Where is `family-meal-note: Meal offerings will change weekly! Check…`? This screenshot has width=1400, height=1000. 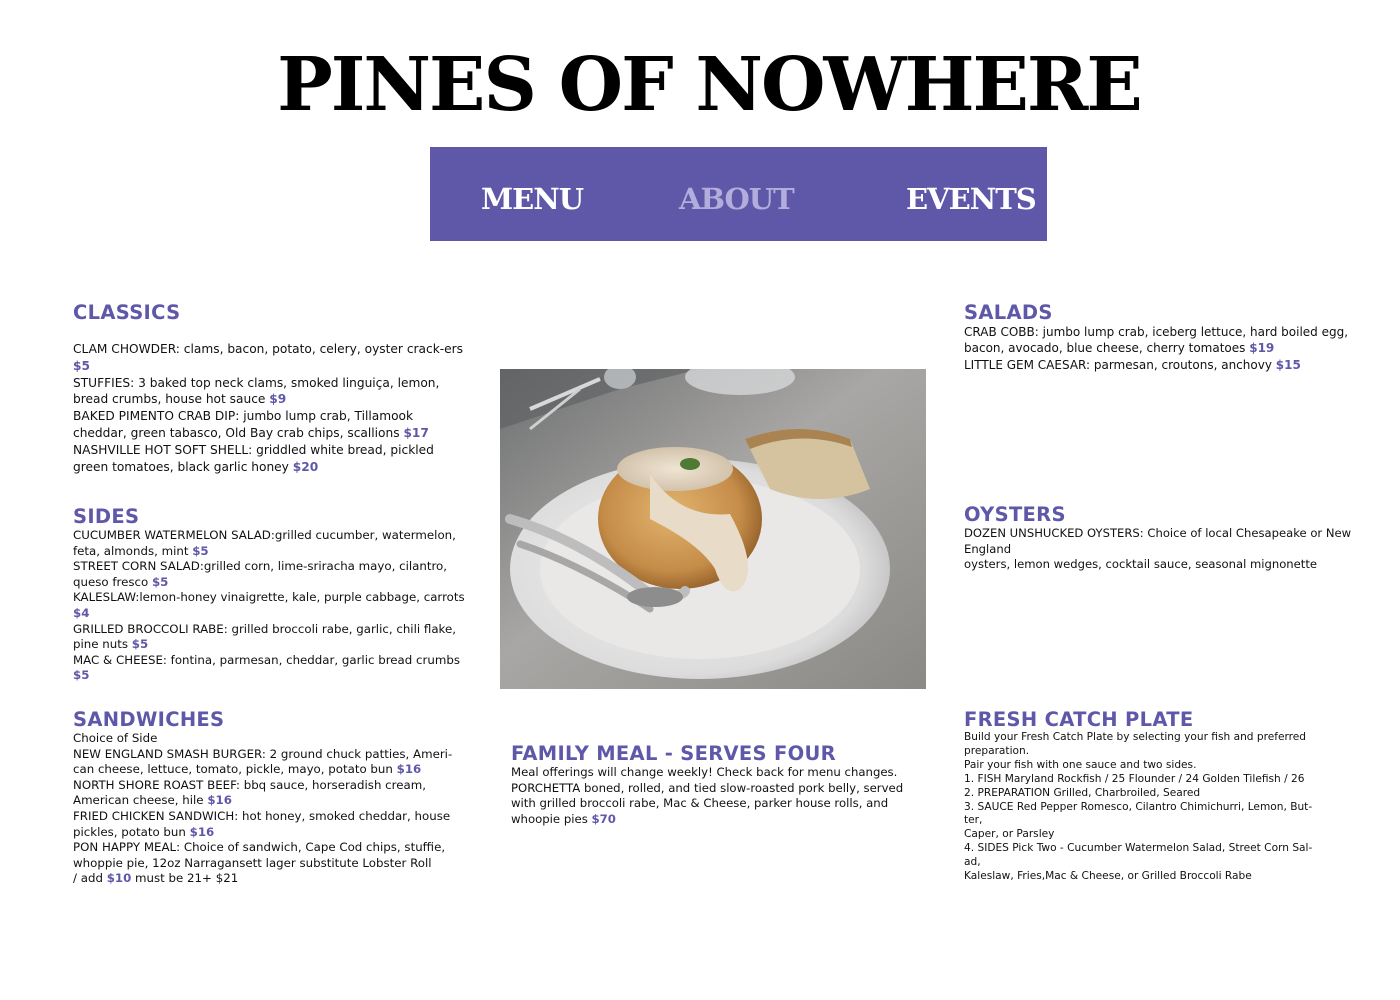 family-meal-note: Meal offerings will change weekly! Check… is located at coordinates (704, 772).